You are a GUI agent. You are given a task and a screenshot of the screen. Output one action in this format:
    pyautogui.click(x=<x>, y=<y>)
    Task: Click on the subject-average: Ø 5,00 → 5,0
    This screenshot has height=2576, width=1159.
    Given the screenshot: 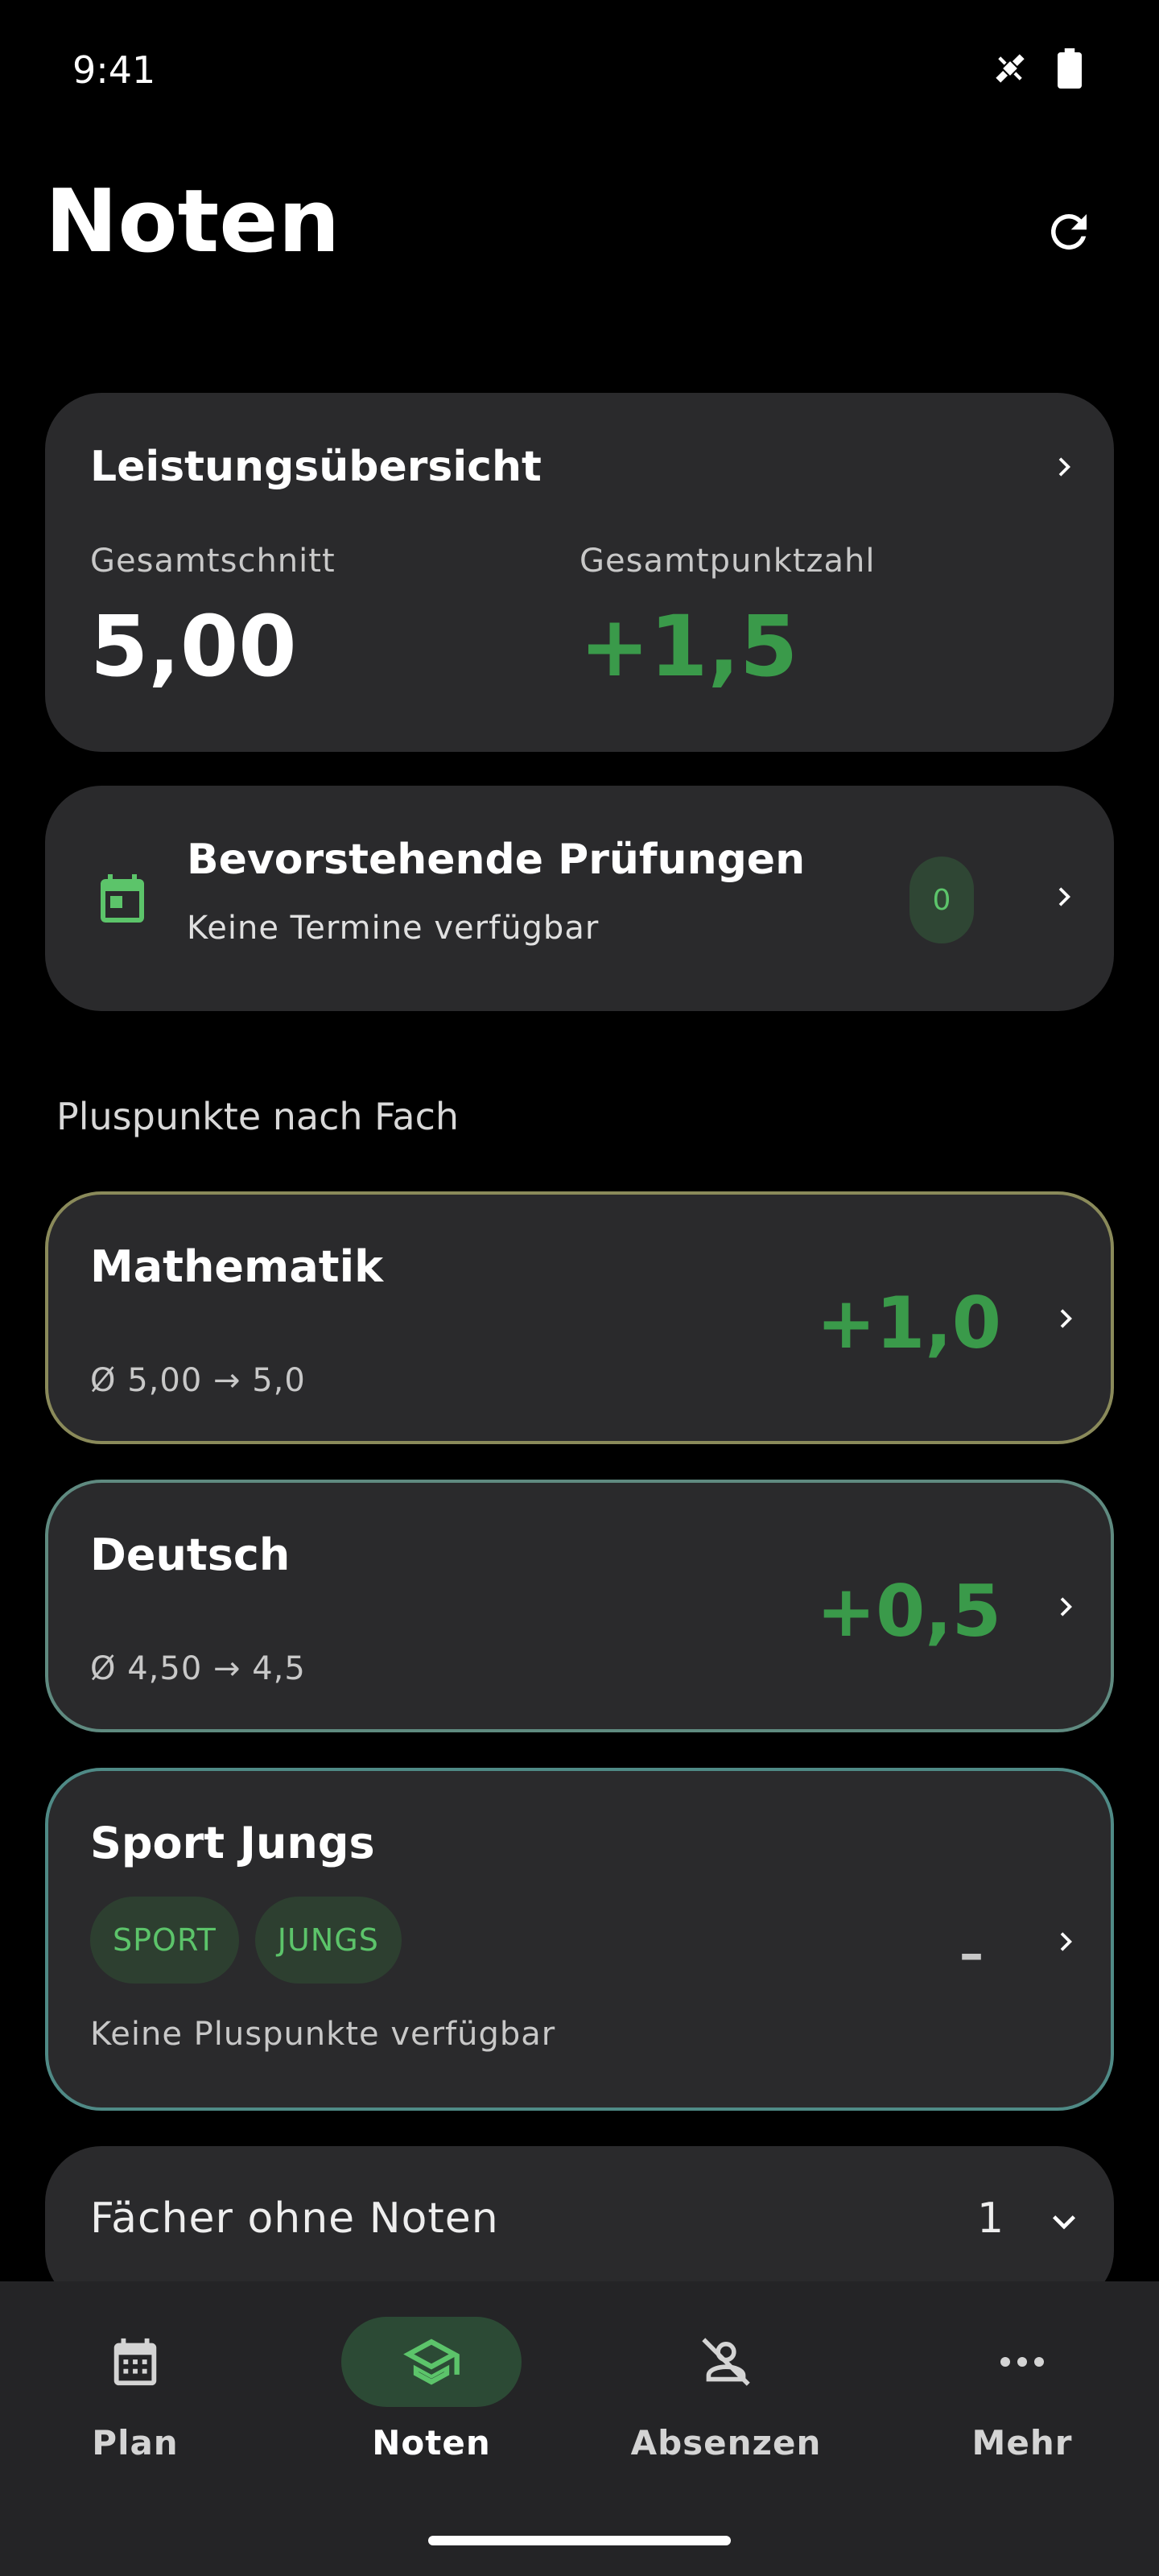 What is the action you would take?
    pyautogui.click(x=198, y=1380)
    